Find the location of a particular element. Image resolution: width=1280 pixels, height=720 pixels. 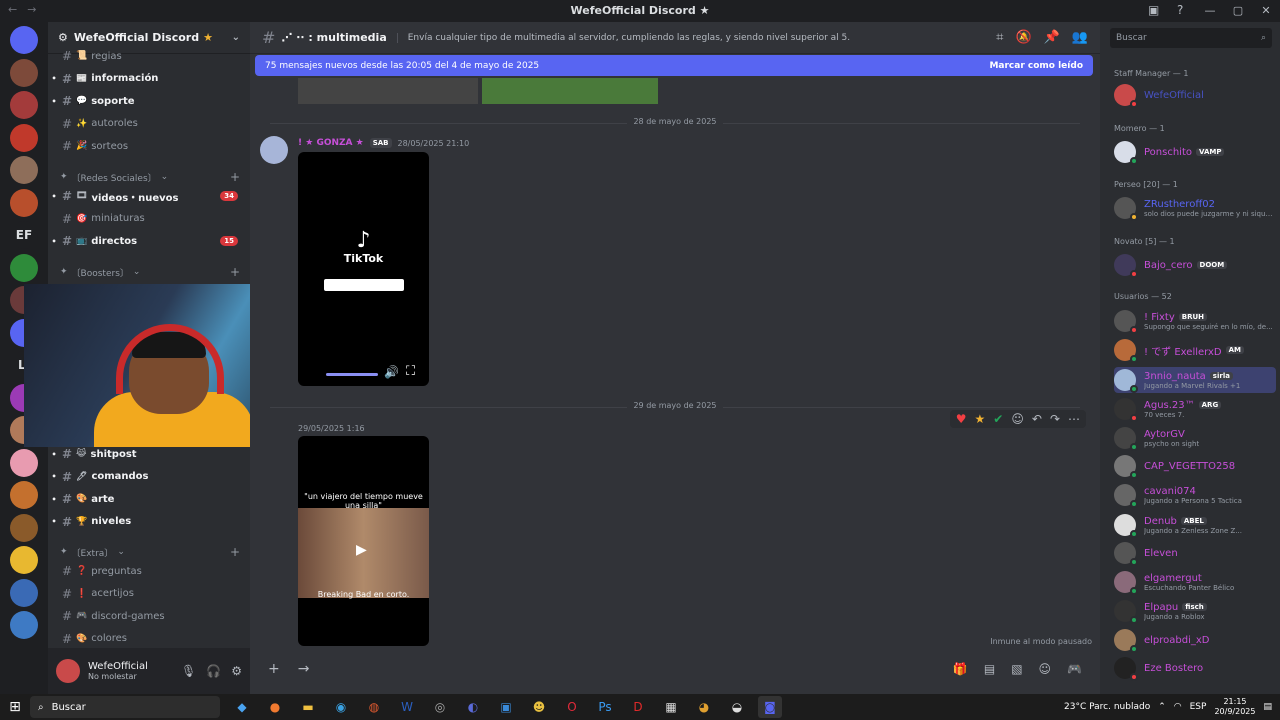

author-name: ! ★ GONZA ★ is located at coordinates (331, 143).